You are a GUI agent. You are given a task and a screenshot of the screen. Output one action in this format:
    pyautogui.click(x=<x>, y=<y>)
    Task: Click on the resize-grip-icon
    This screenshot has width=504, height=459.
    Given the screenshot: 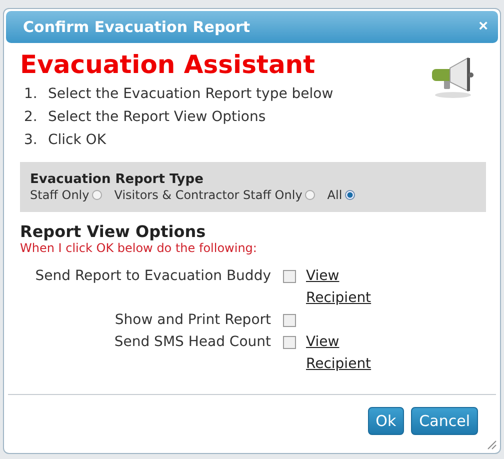 What is the action you would take?
    pyautogui.click(x=491, y=444)
    